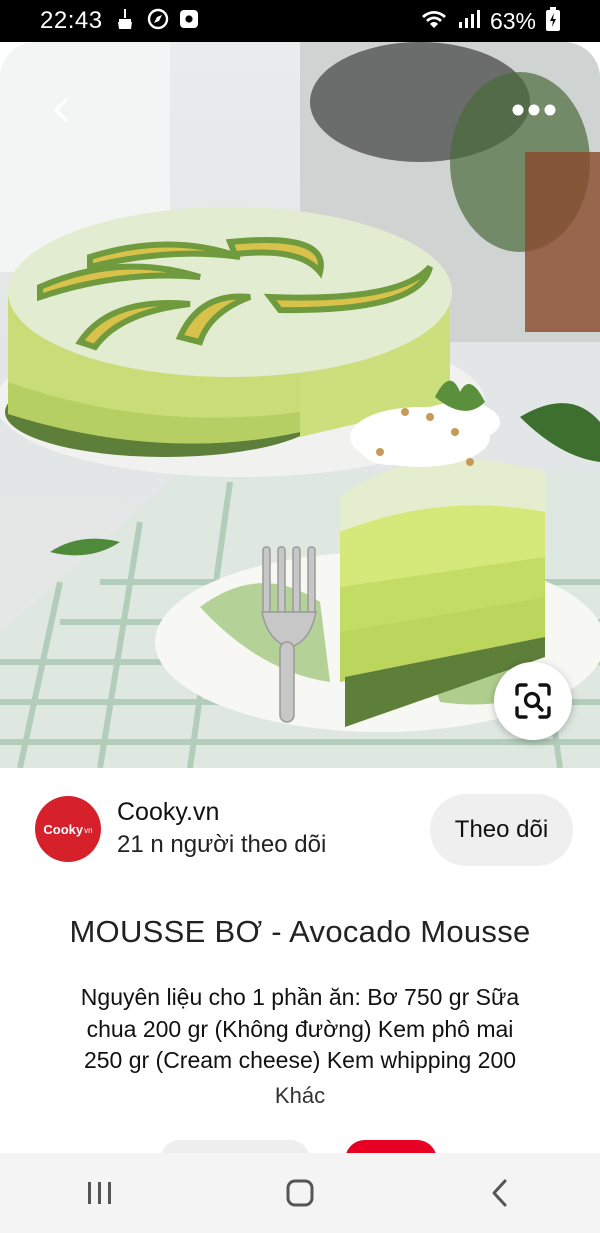  What do you see at coordinates (391, 1146) in the screenshot?
I see `save-button` at bounding box center [391, 1146].